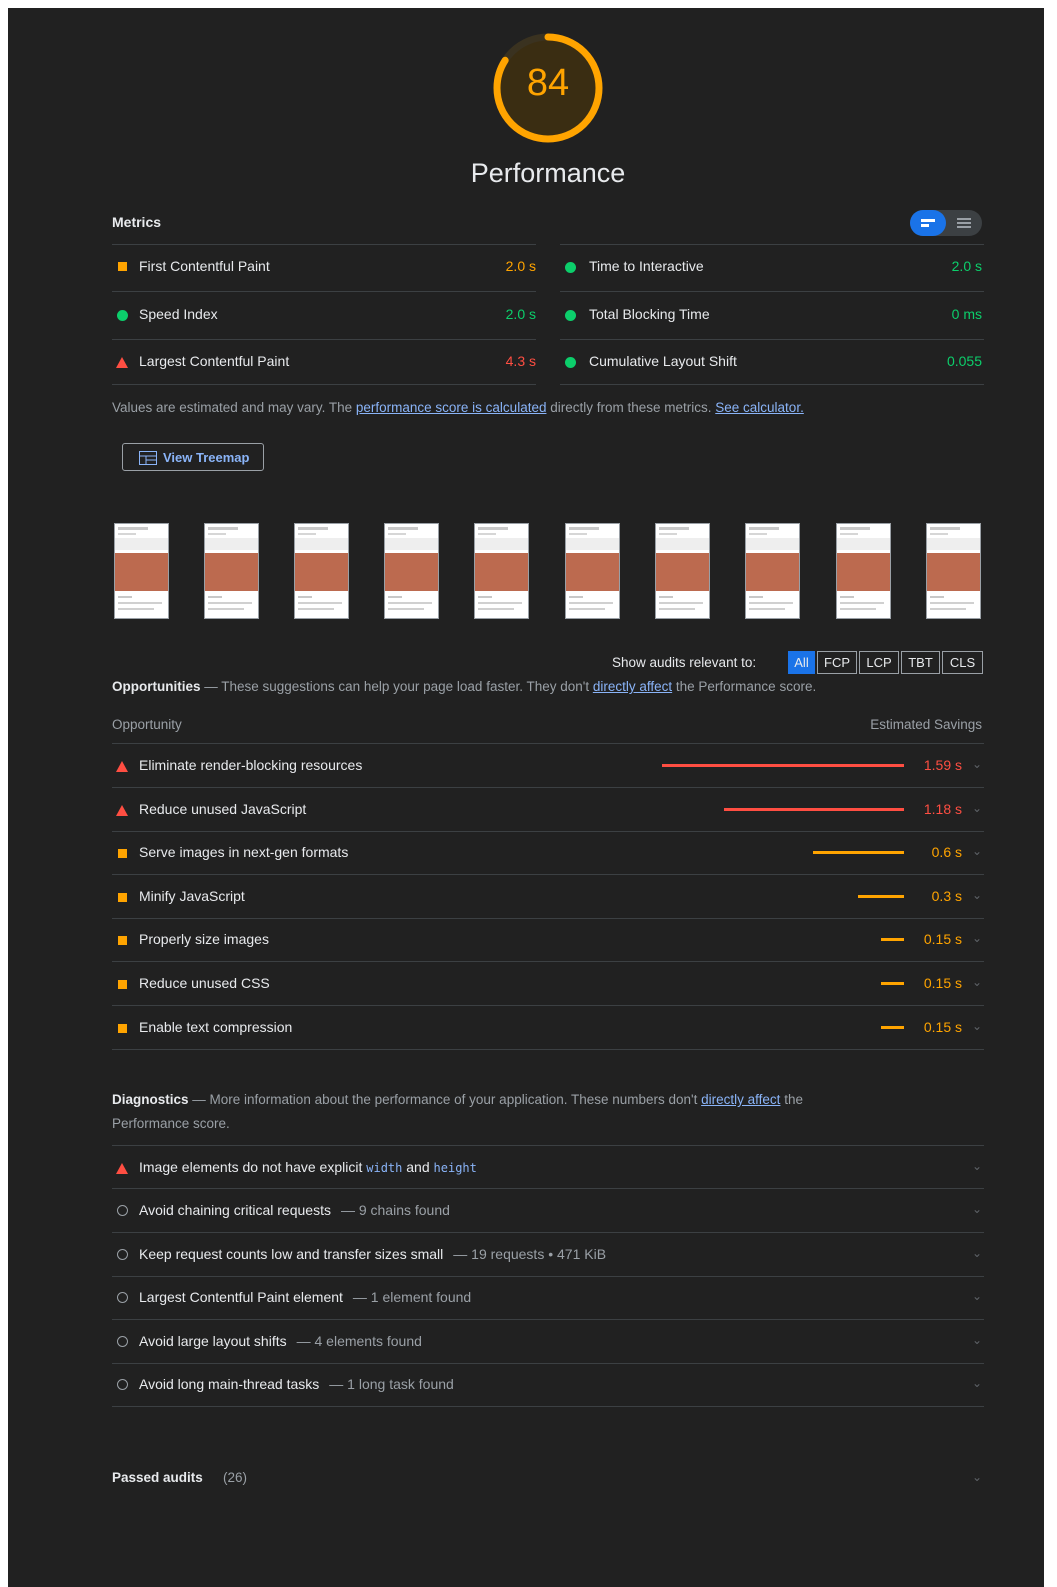 This screenshot has width=1057, height=1587. I want to click on view-treemap-button: View Treemap, so click(193, 457).